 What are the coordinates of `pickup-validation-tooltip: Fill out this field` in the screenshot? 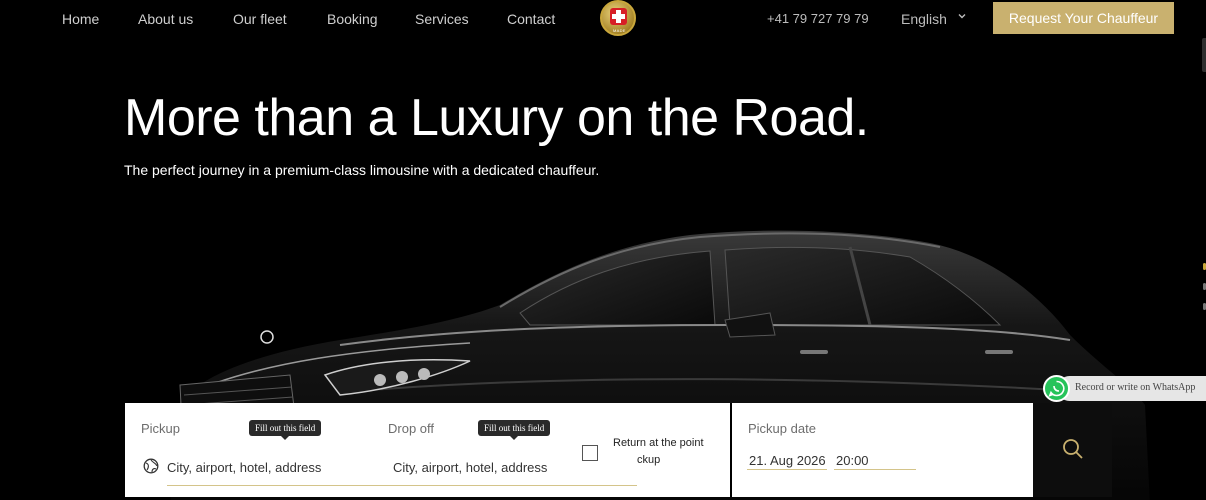 It's located at (285, 430).